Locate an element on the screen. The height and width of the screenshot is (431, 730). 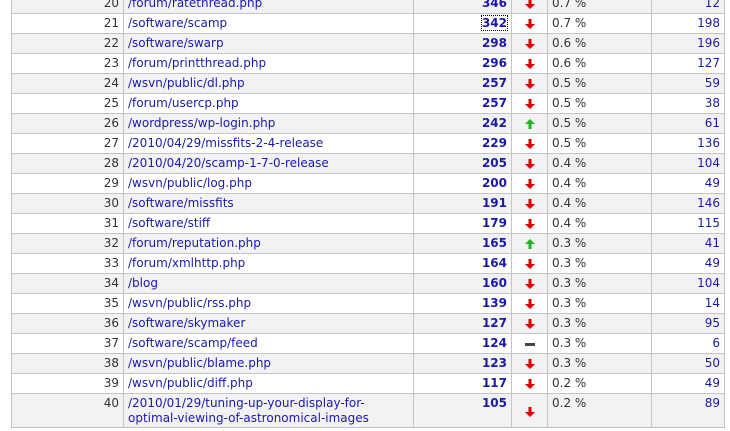
hits-value: 124 is located at coordinates (494, 343).